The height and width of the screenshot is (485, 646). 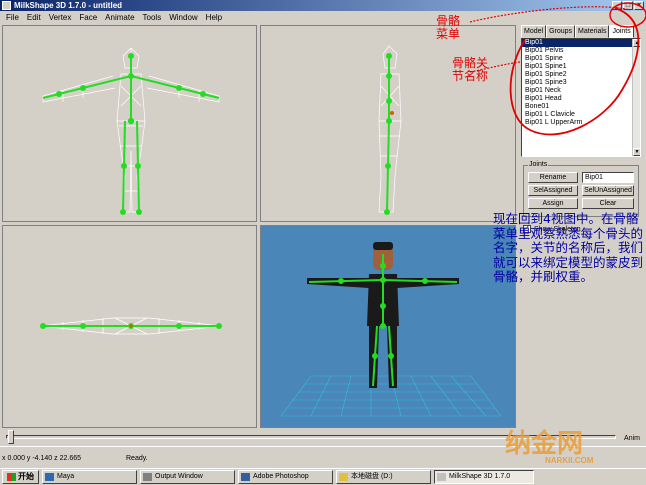 I want to click on taskbar-item-milkshape: MilkShape 3D 1.7.0, so click(x=484, y=477).